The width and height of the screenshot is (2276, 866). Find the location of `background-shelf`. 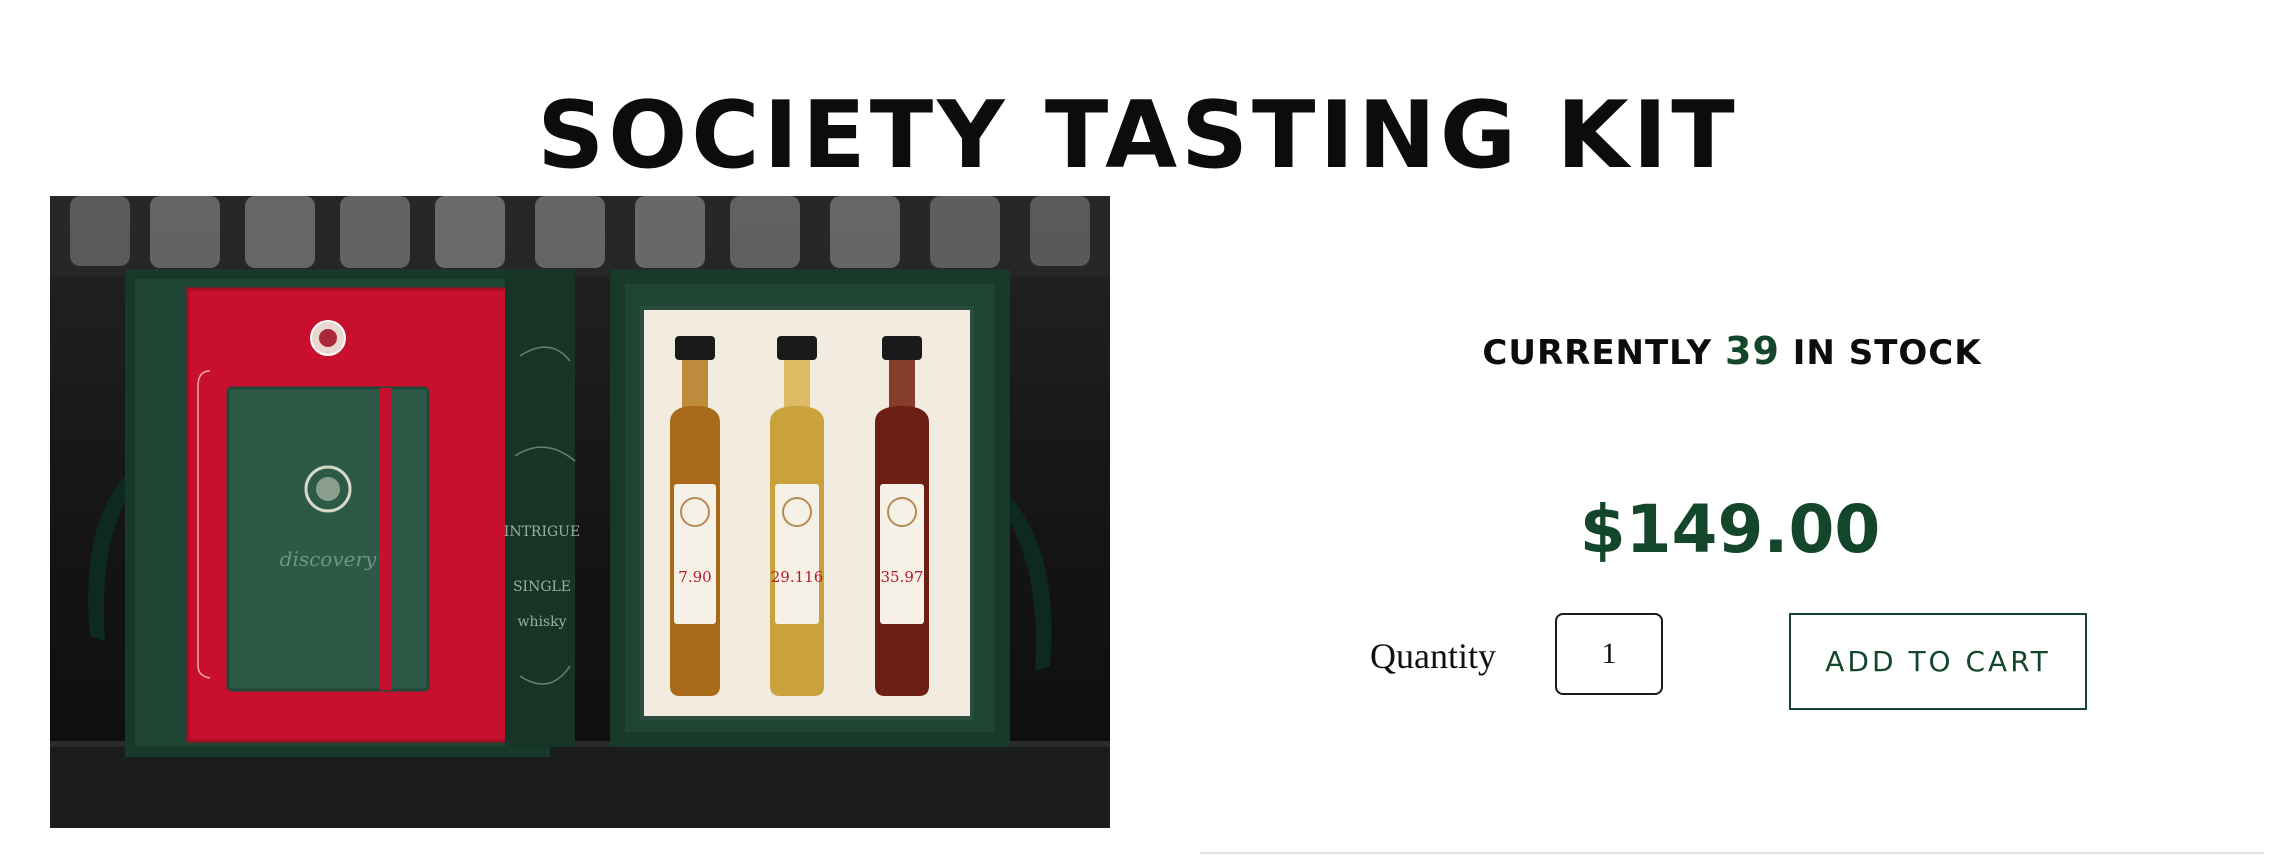

background-shelf is located at coordinates (580, 236).